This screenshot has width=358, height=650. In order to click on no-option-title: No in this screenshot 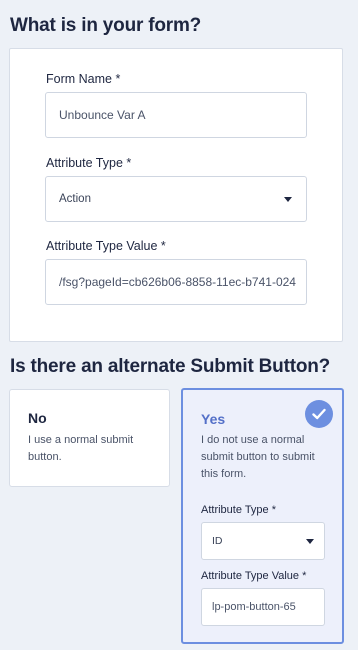, I will do `click(37, 418)`.